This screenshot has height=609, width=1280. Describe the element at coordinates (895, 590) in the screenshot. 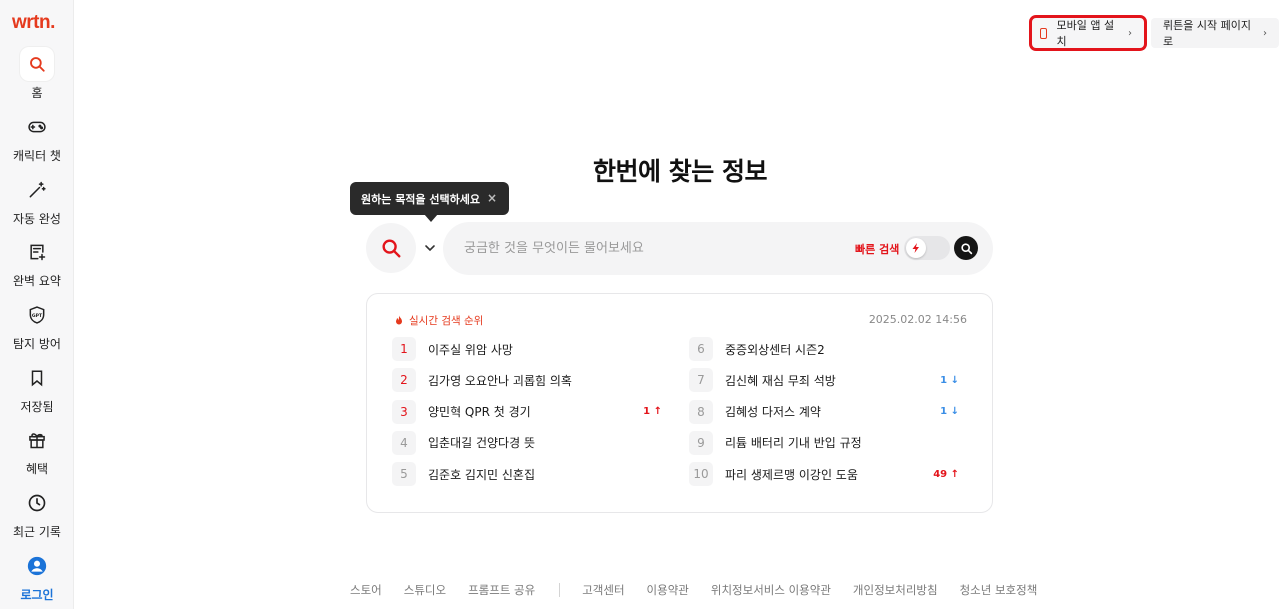

I see `footer-link-privacy-policy: 개인정보처리방침` at that location.